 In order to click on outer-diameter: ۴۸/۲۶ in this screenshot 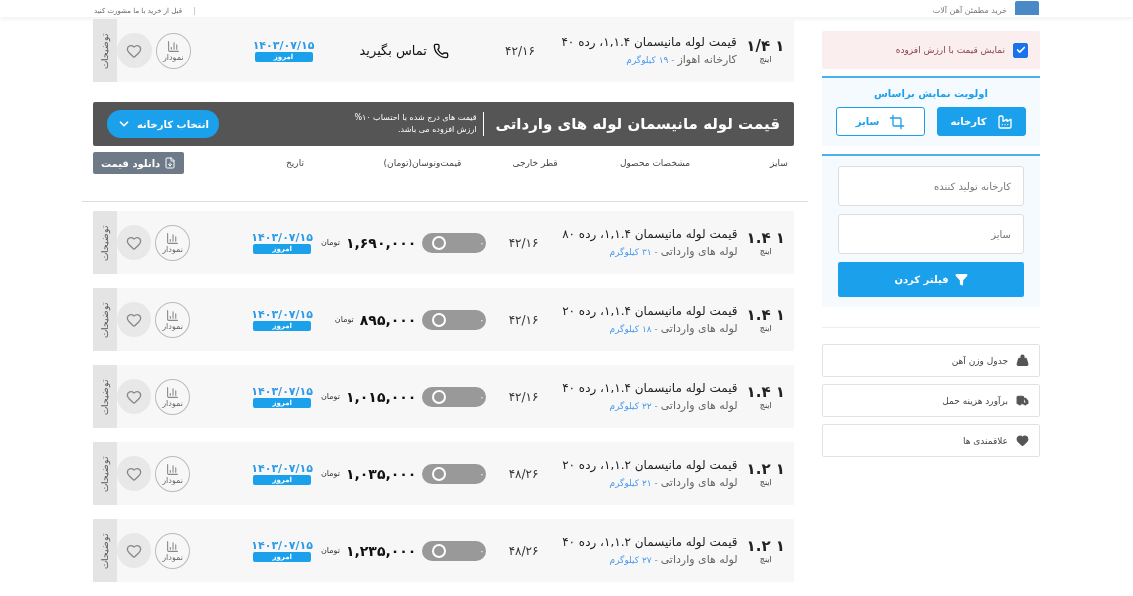, I will do `click(523, 473)`.